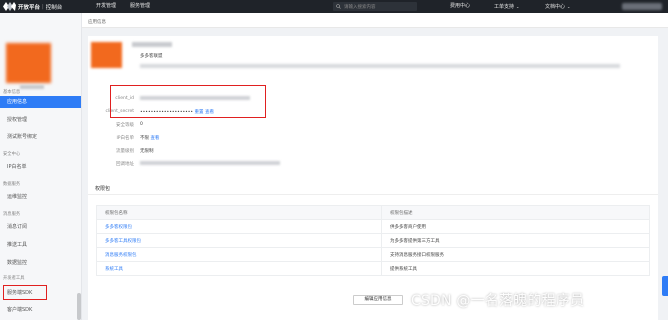  I want to click on app-description-redacted, so click(380, 66).